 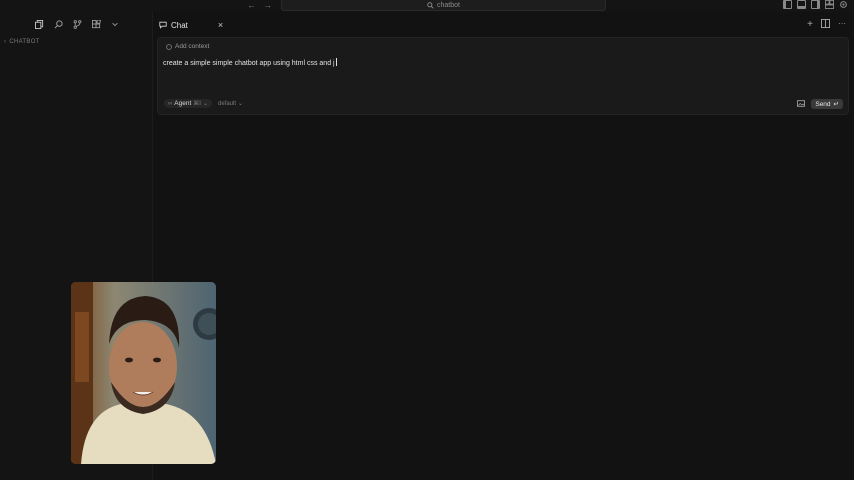 I want to click on forward-arrow-icon: →, so click(x=267, y=5).